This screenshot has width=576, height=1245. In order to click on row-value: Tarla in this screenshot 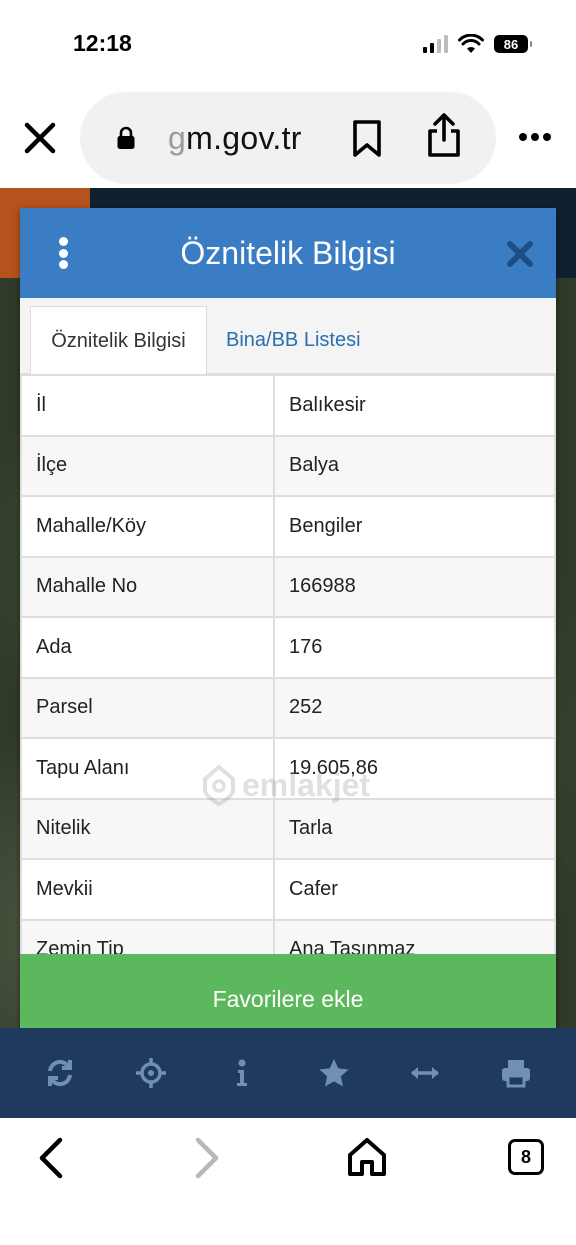, I will do `click(414, 828)`.